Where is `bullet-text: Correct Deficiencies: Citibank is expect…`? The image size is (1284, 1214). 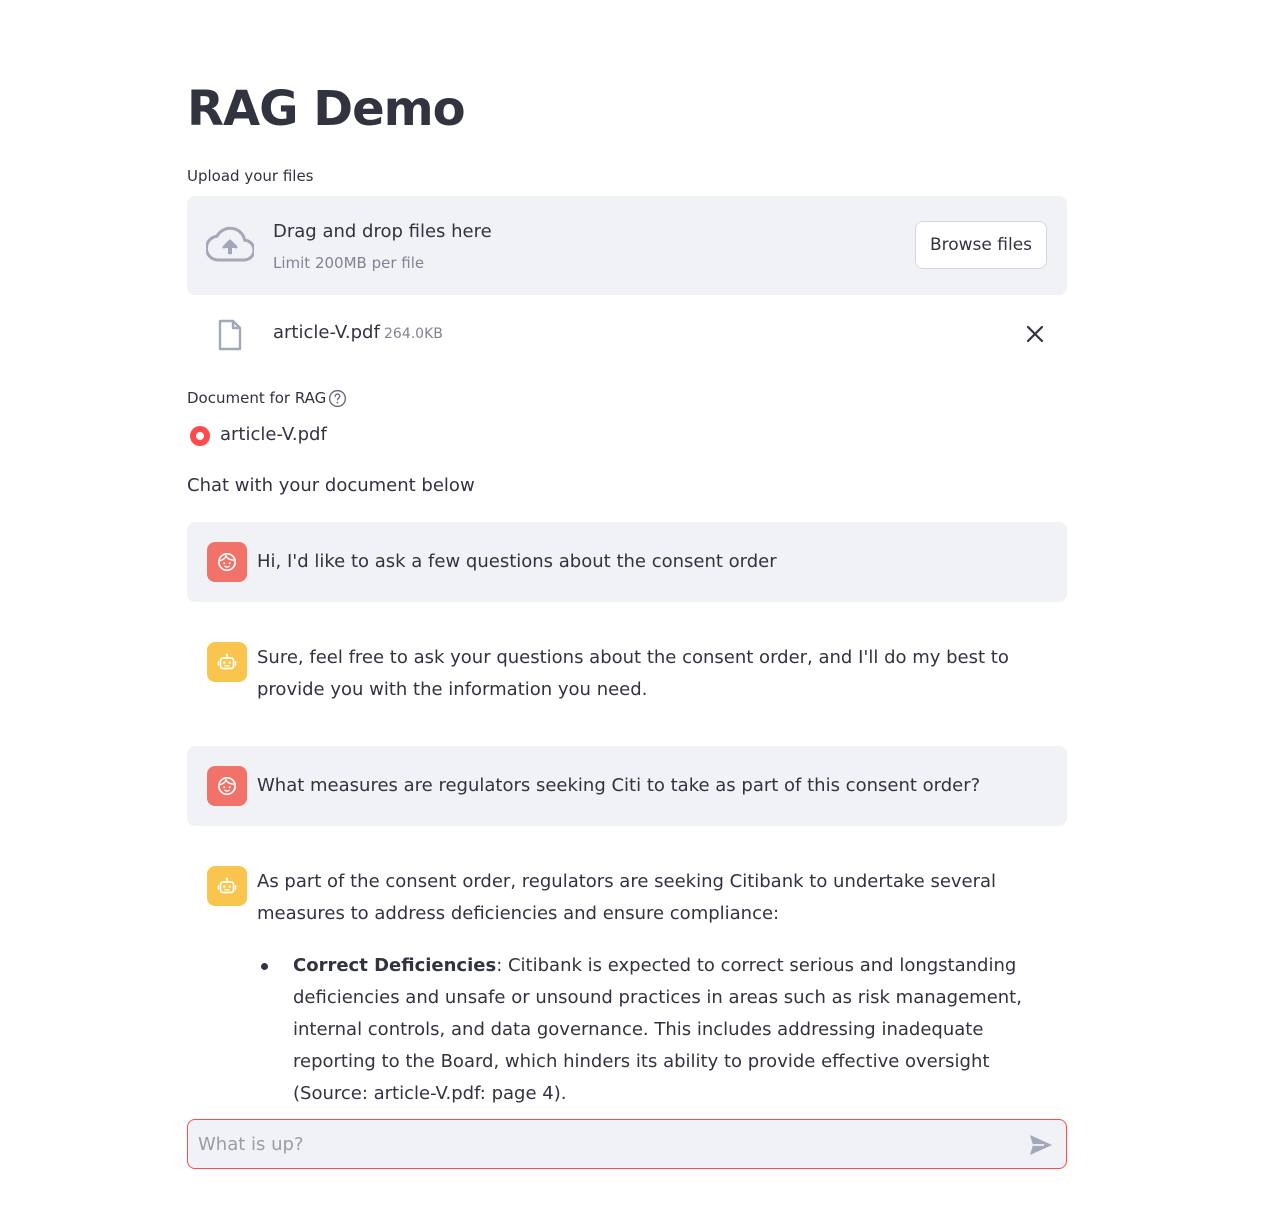 bullet-text: Correct Deficiencies: Citibank is expect… is located at coordinates (680, 1030).